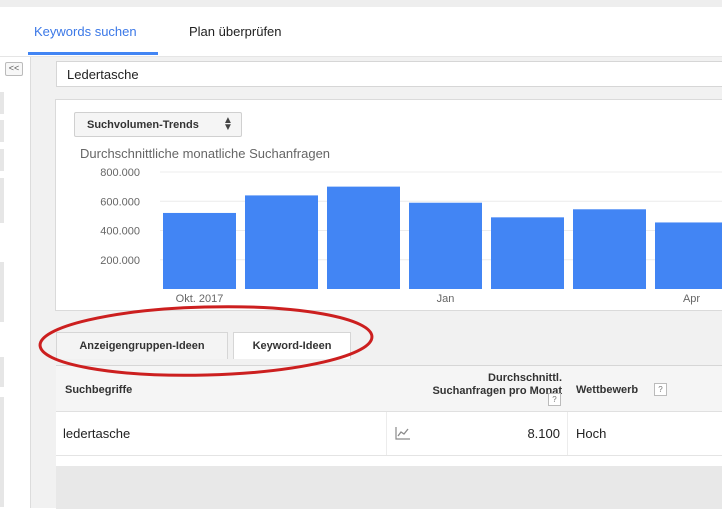 This screenshot has height=509, width=722. Describe the element at coordinates (497, 391) in the screenshot. I see `volume-header-line2: Suchanfragen pro Monat` at that location.